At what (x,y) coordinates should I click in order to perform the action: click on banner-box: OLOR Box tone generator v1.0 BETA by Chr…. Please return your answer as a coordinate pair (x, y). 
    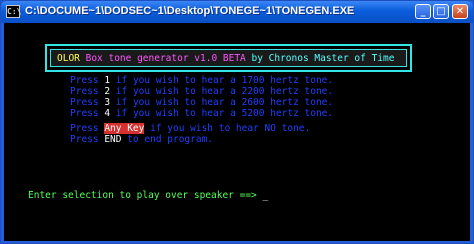
    Looking at the image, I should click on (228, 58).